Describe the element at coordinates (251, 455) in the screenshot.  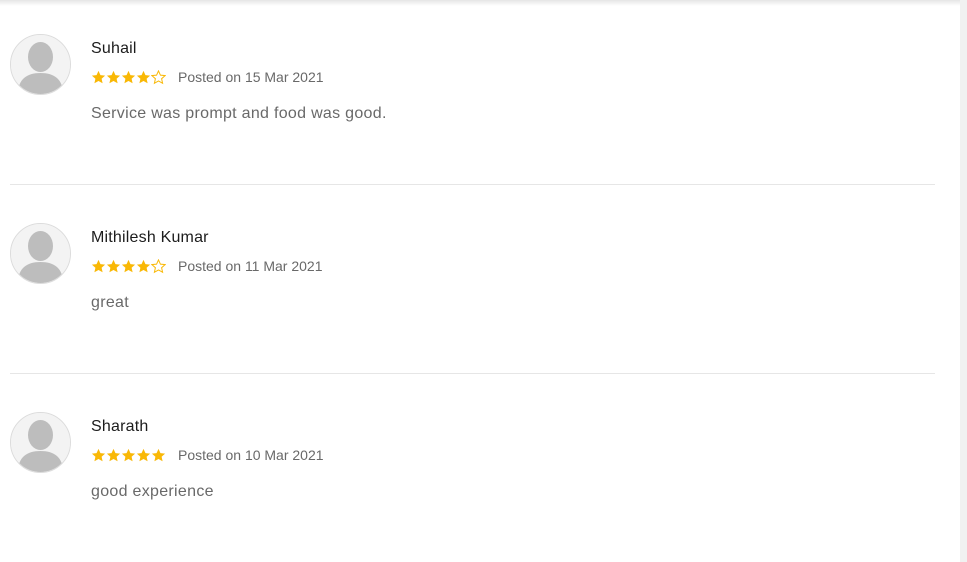
I see `posted-date: Posted on 10 Mar 2021` at that location.